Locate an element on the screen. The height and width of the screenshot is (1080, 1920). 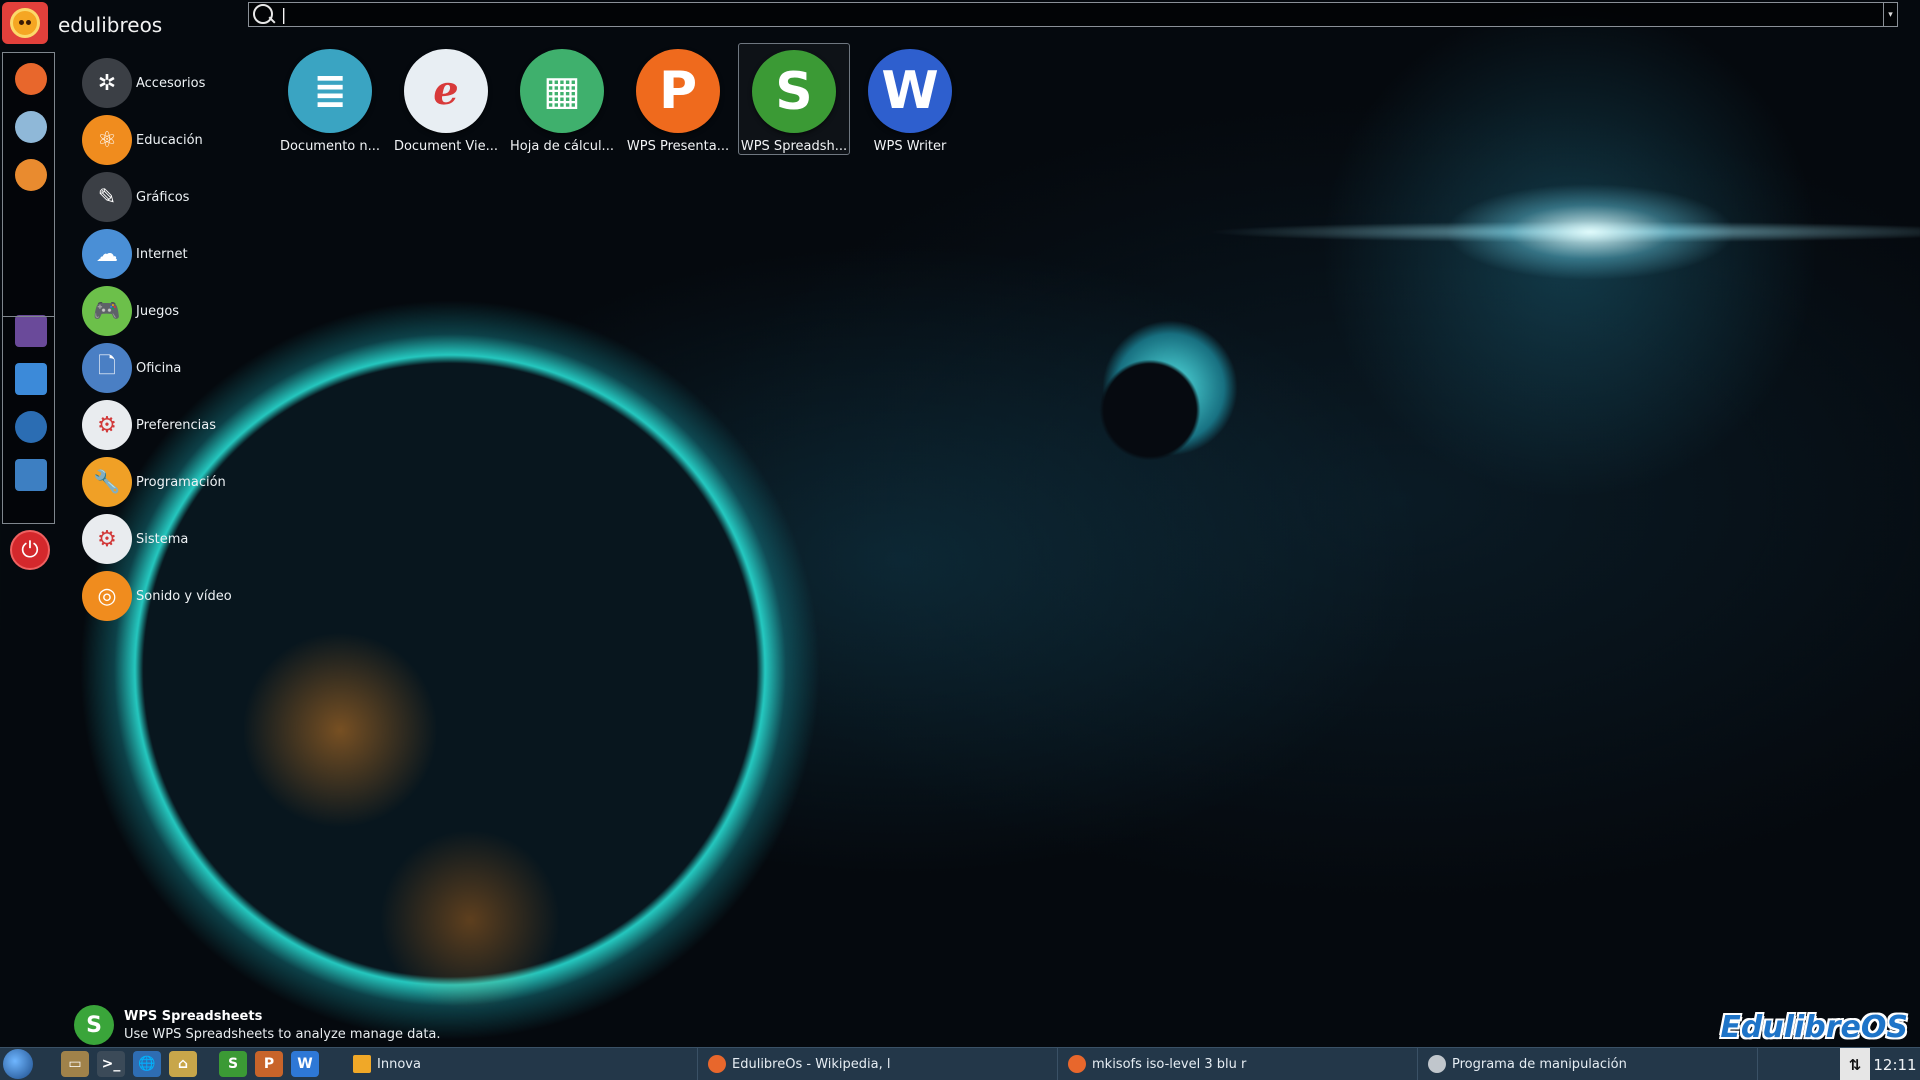
app-icon: ≣ is located at coordinates (330, 91).